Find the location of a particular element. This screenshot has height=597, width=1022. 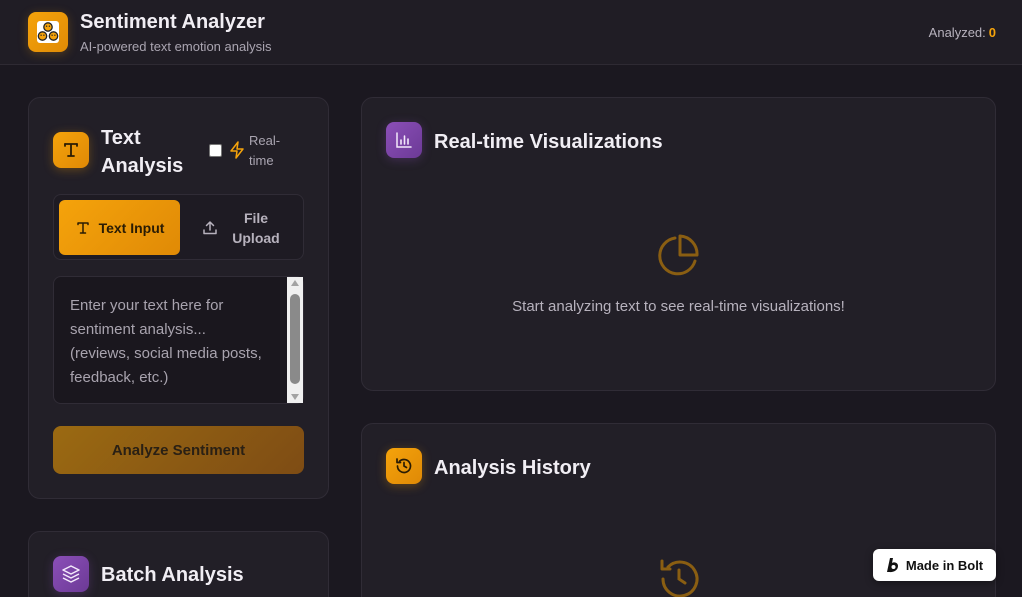

text-input-field is located at coordinates (178, 340).